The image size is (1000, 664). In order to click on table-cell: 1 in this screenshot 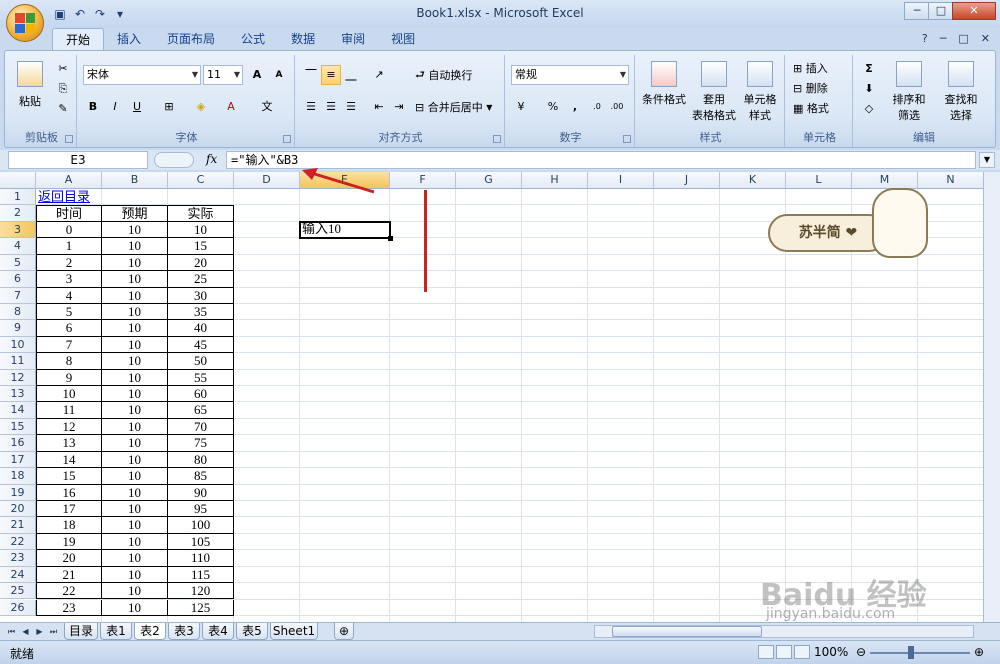, I will do `click(69, 246)`.